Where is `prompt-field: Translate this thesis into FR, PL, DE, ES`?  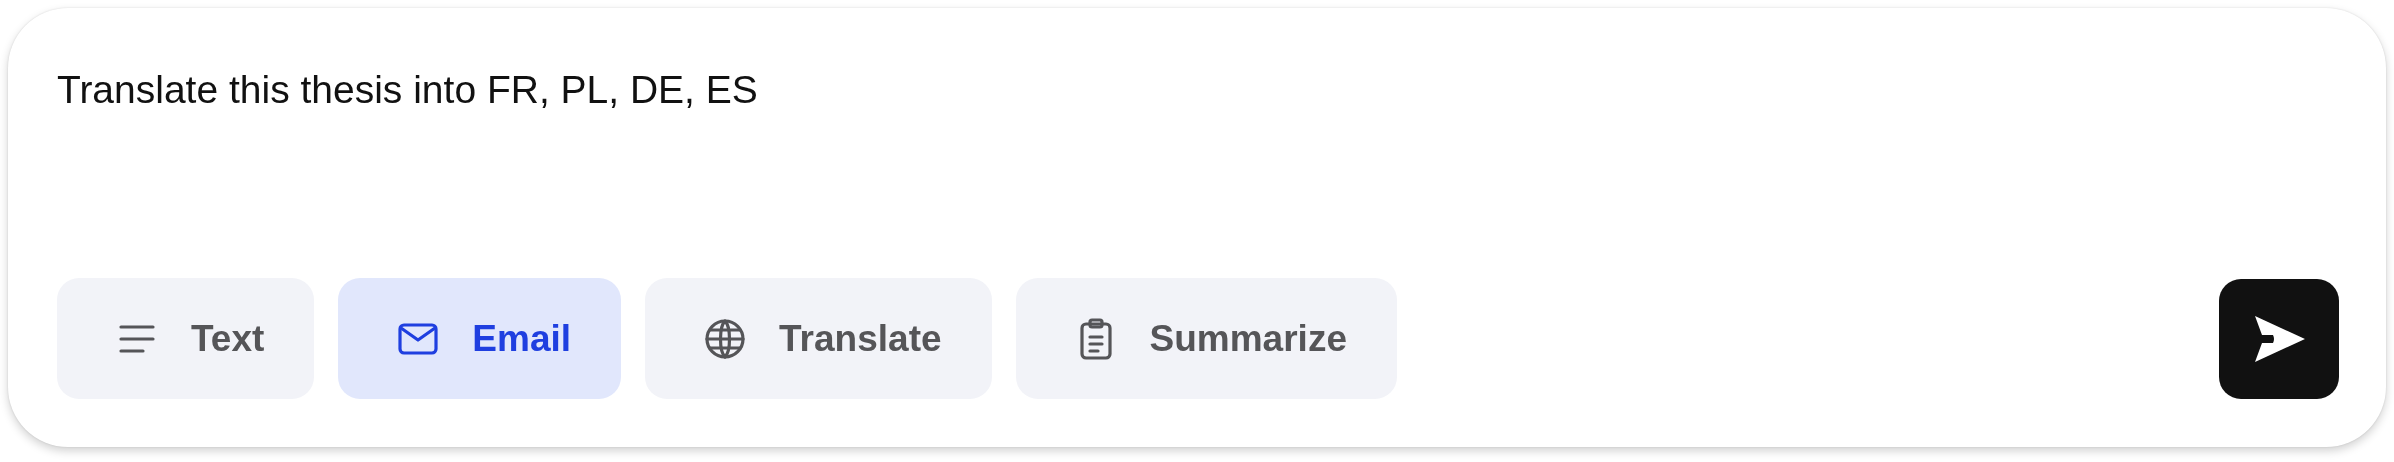
prompt-field: Translate this thesis into FR, PL, DE, ES is located at coordinates (1198, 90).